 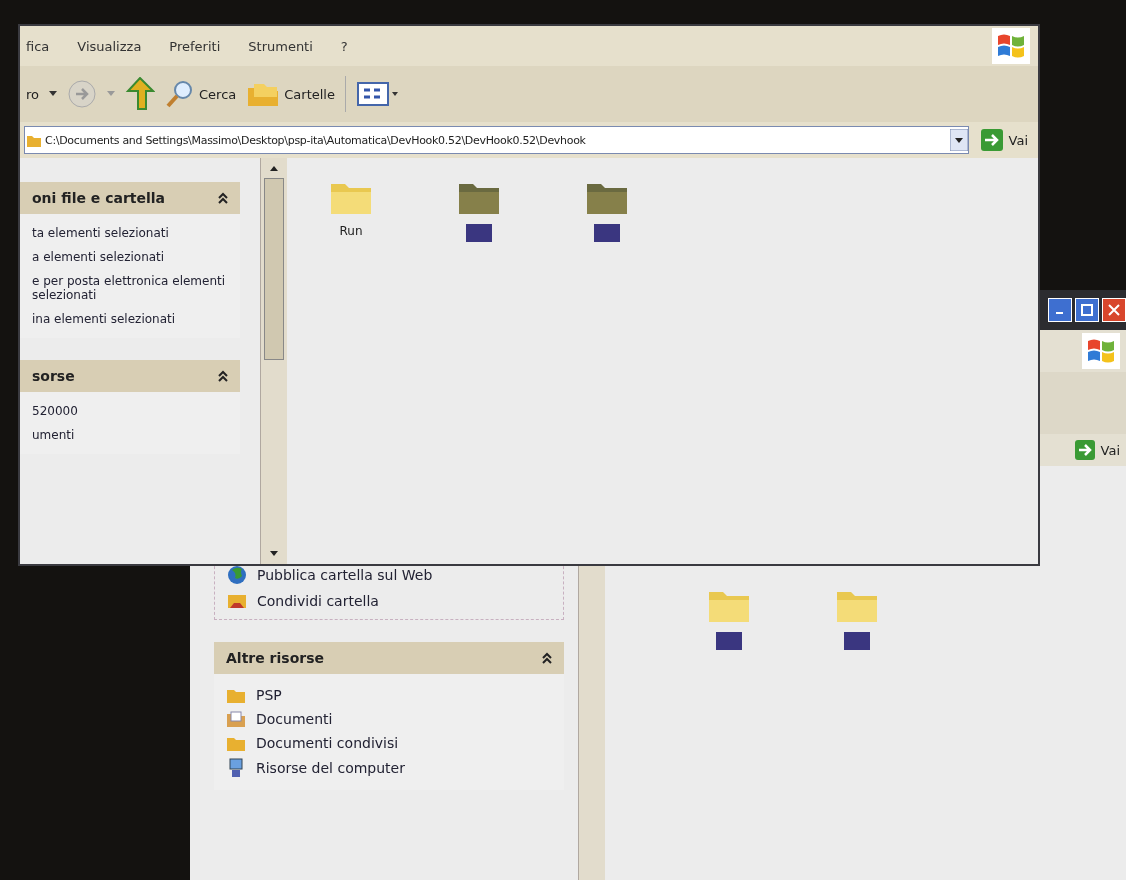 What do you see at coordinates (236, 719) in the screenshot?
I see `documents-folder-icon` at bounding box center [236, 719].